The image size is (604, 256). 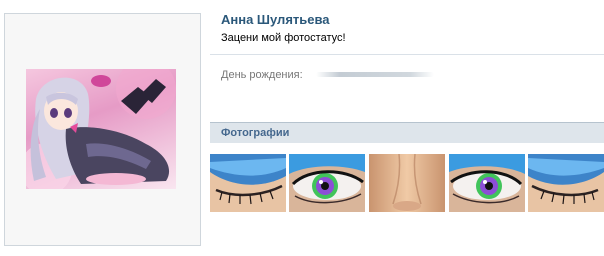 I want to click on birthday-label: День рождения:, so click(x=262, y=75).